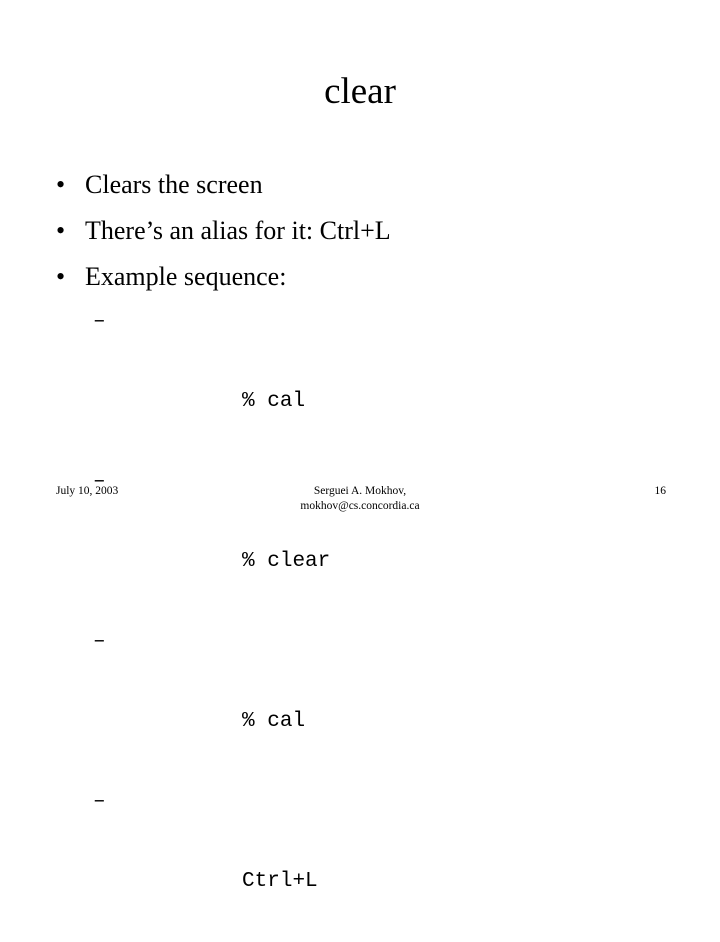 The image size is (720, 942). What do you see at coordinates (360, 91) in the screenshot?
I see `page-title: clear` at bounding box center [360, 91].